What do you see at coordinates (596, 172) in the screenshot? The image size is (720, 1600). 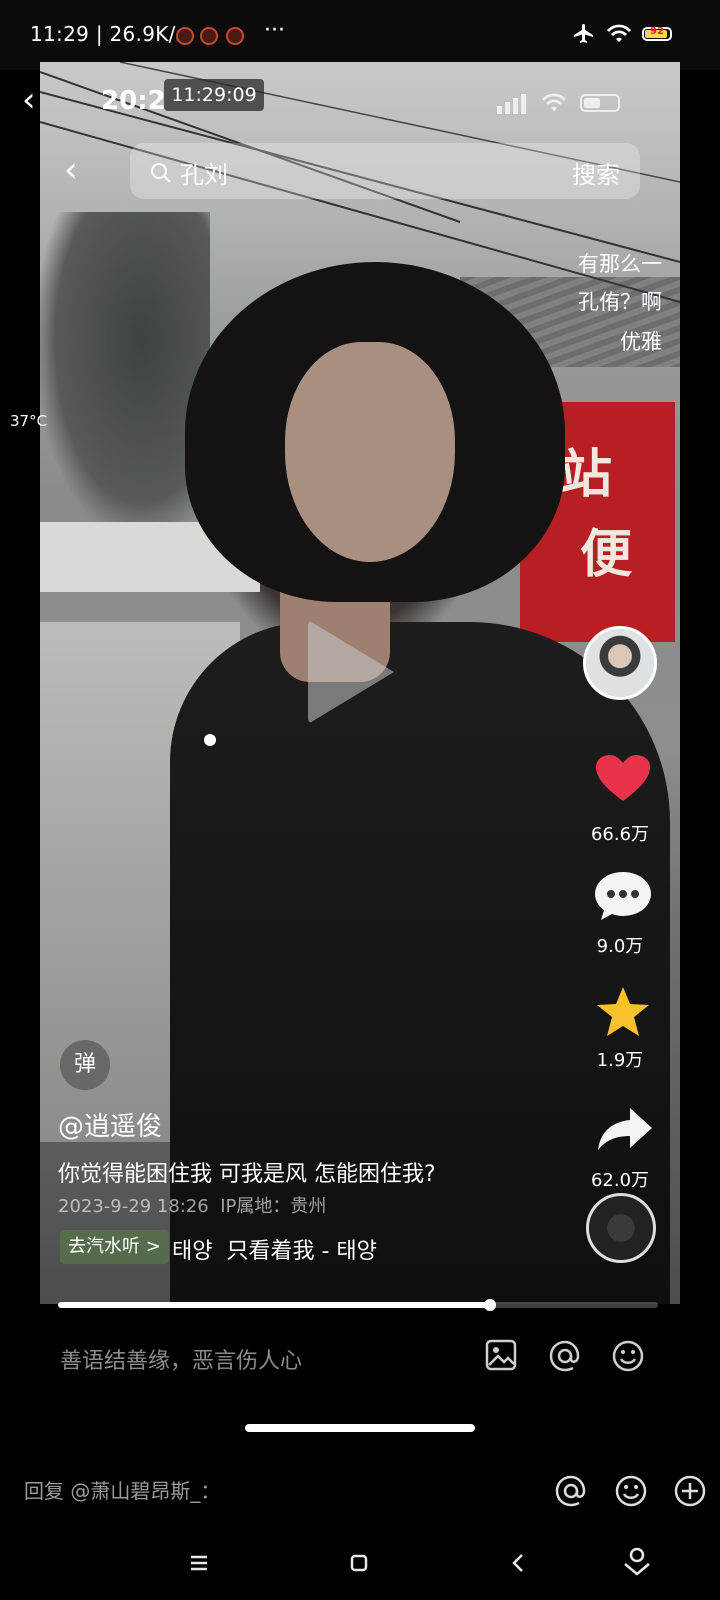 I see `search-button: 搜索` at bounding box center [596, 172].